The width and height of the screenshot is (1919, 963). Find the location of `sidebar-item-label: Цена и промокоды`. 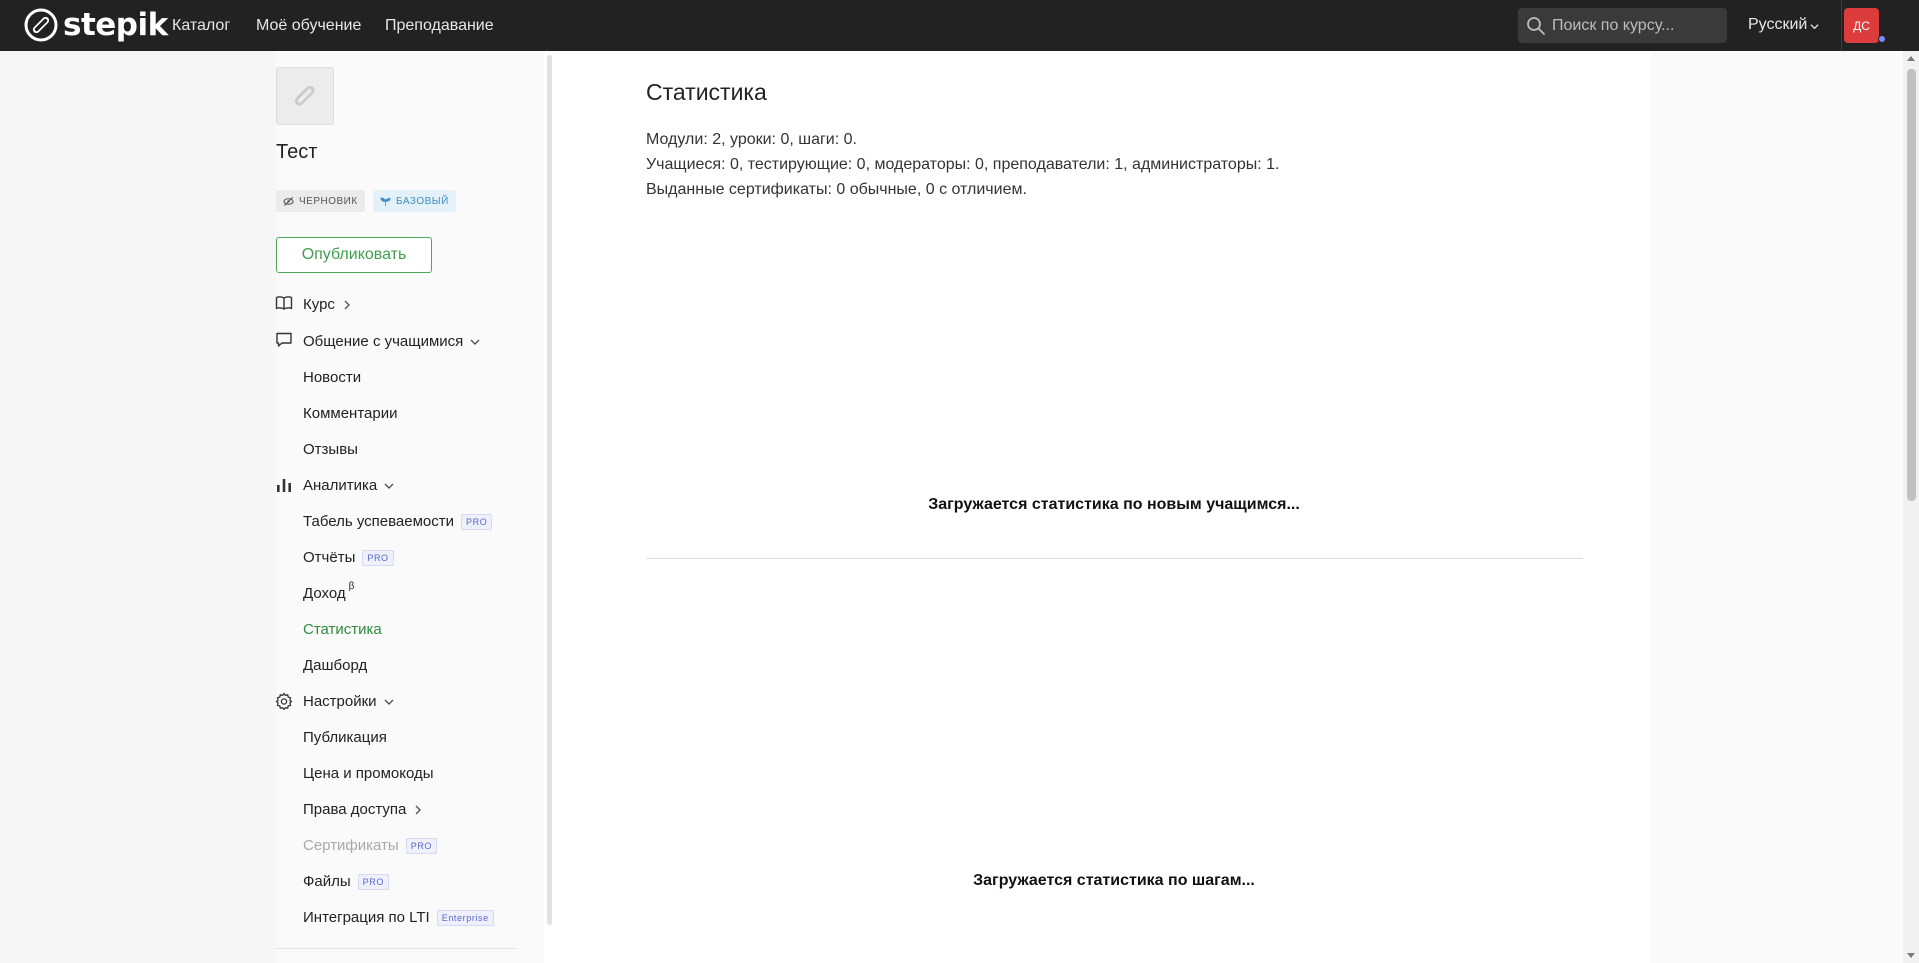

sidebar-item-label: Цена и промокоды is located at coordinates (368, 773).